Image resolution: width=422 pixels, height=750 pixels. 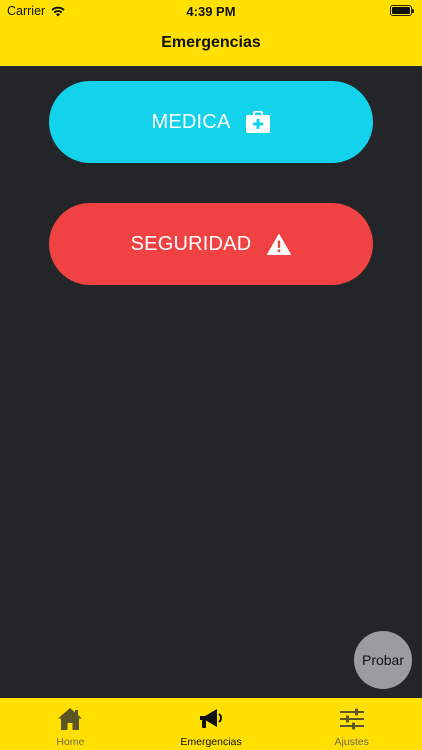 What do you see at coordinates (191, 243) in the screenshot?
I see `seguridad-button-label: SEGURIDAD` at bounding box center [191, 243].